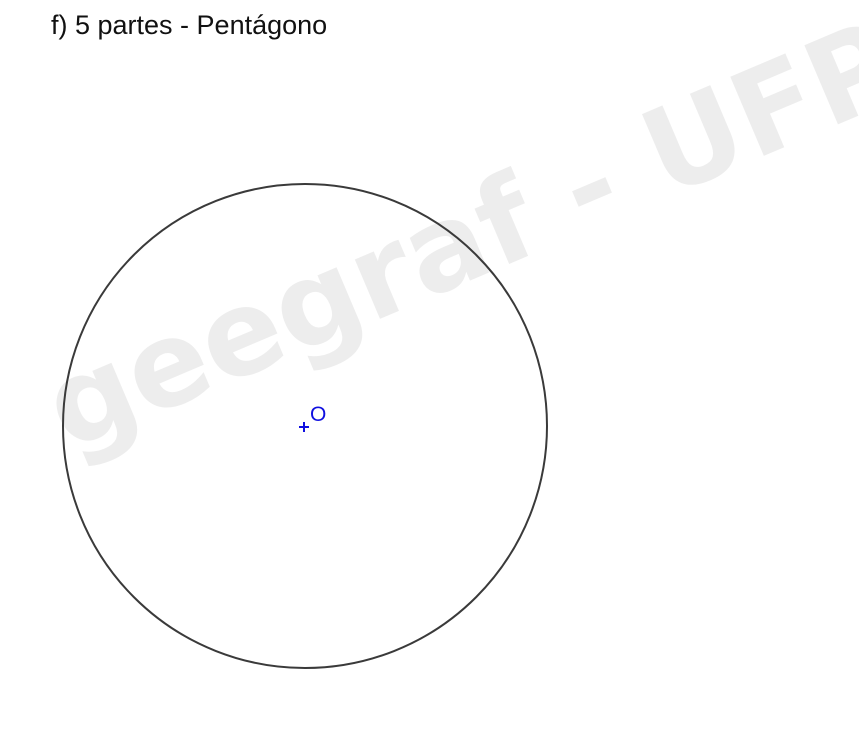 The height and width of the screenshot is (731, 859). I want to click on center-label: O, so click(318, 414).